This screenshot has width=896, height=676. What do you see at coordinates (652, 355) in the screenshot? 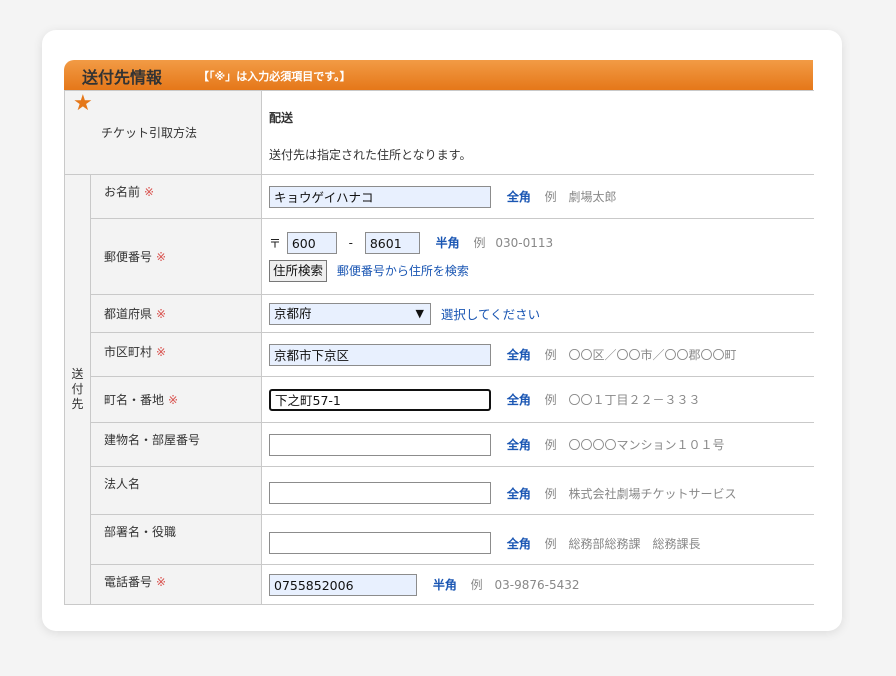
I see `example-text: 〇〇区／〇〇市／〇〇郡〇〇町` at bounding box center [652, 355].